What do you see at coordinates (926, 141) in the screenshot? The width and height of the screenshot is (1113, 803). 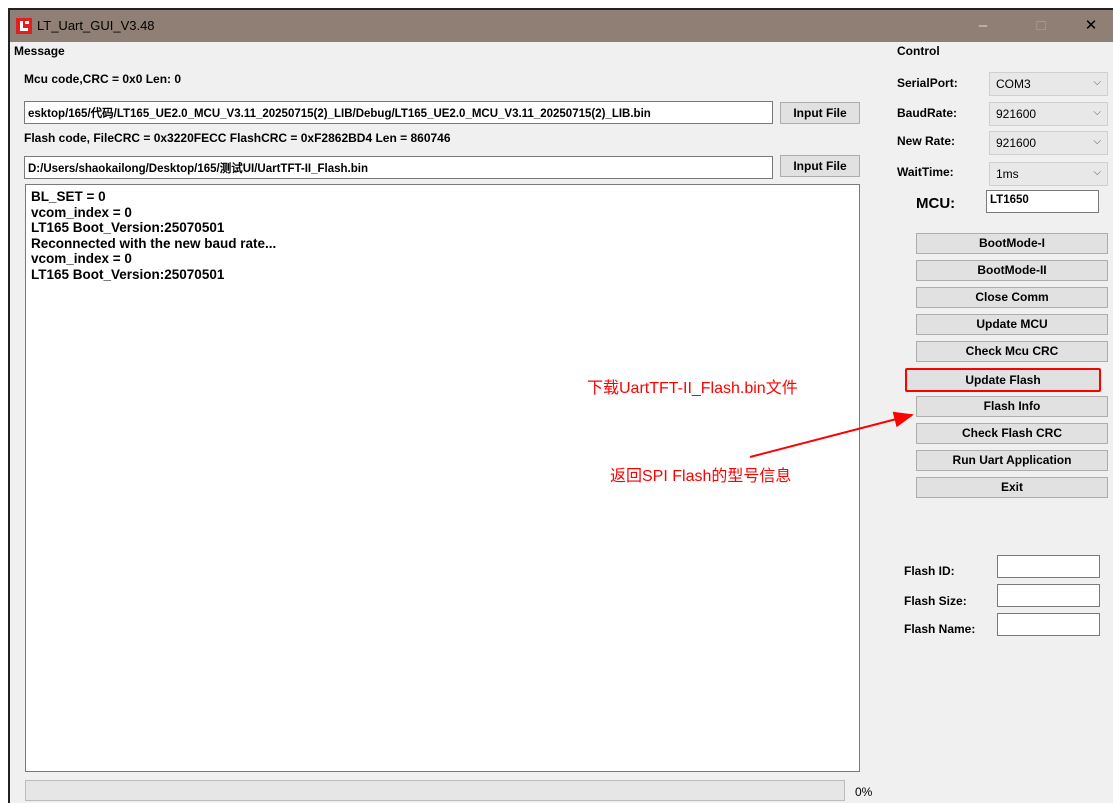 I see `new-rate-label: New Rate:` at bounding box center [926, 141].